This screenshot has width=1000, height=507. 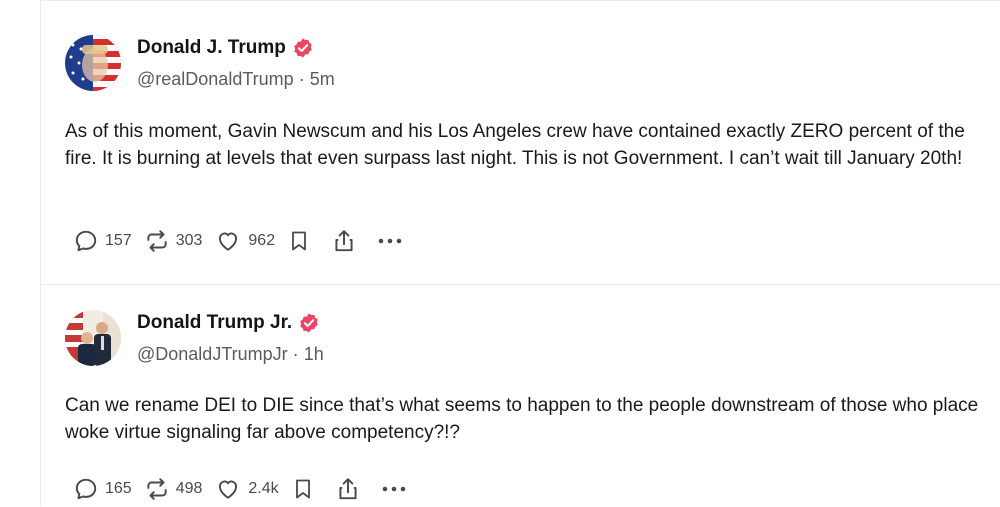 I want to click on author-row: Donald J. Trump, so click(x=225, y=48).